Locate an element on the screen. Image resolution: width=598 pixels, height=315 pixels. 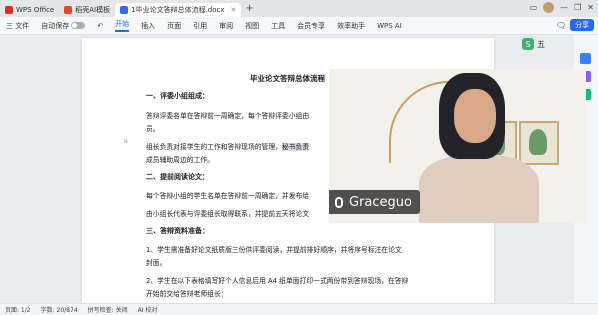
participant-name: Graceguo is located at coordinates (380, 202).